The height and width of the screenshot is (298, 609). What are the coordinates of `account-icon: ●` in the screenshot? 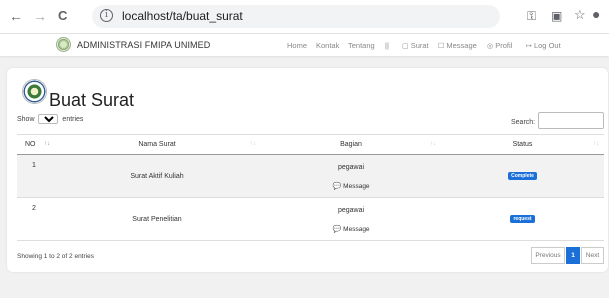 It's located at (596, 14).